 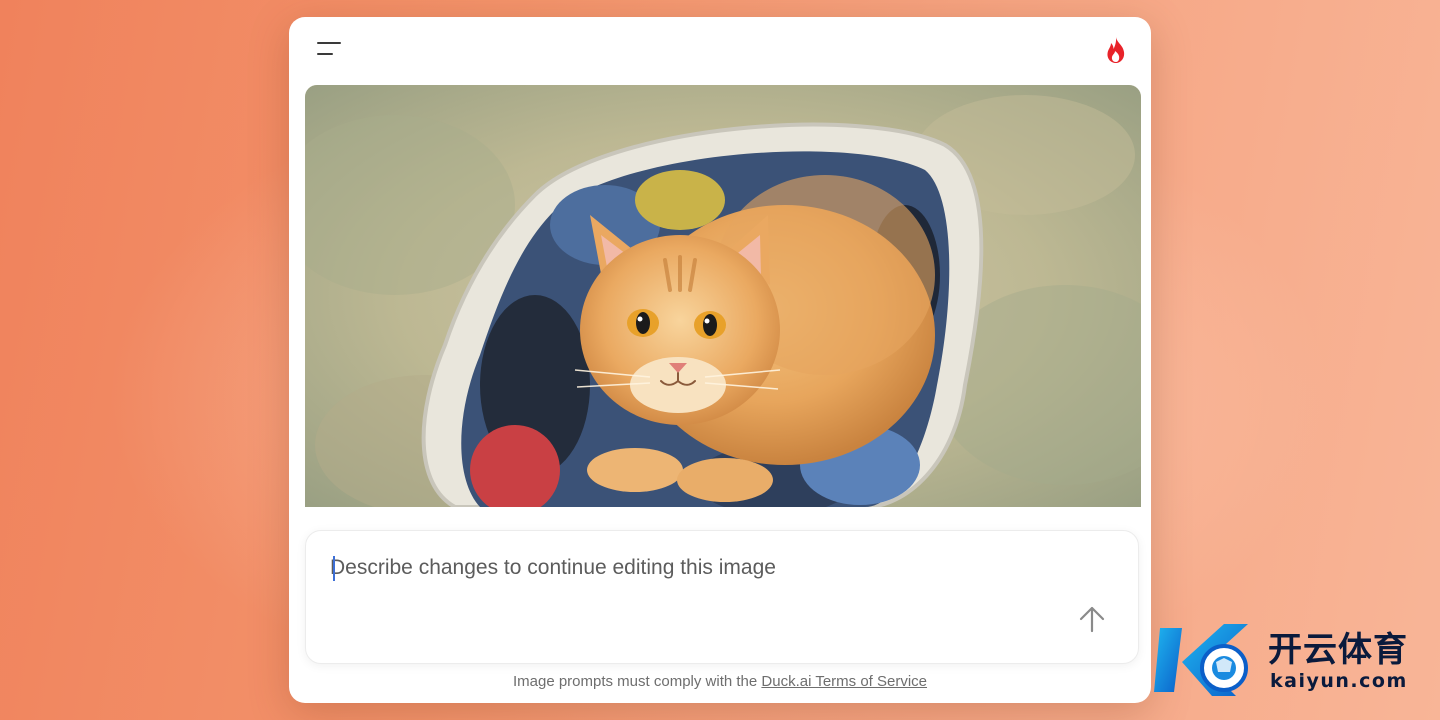 What do you see at coordinates (722, 597) in the screenshot?
I see `prompt-box` at bounding box center [722, 597].